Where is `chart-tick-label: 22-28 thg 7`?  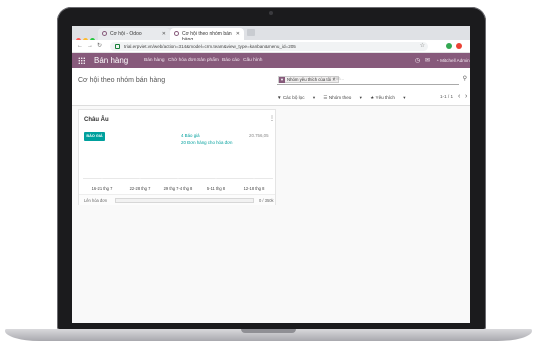
chart-tick-label: 22-28 thg 7 is located at coordinates (140, 188).